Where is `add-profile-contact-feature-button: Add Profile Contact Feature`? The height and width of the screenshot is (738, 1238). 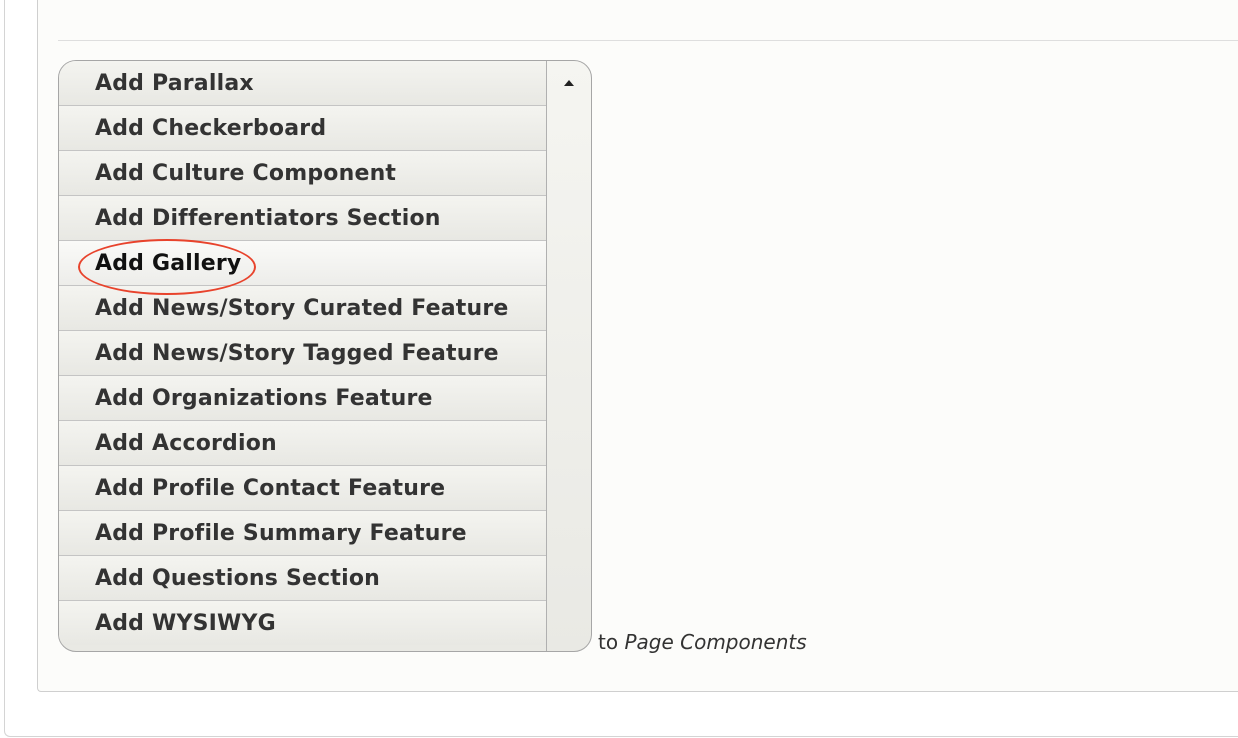 add-profile-contact-feature-button: Add Profile Contact Feature is located at coordinates (302, 488).